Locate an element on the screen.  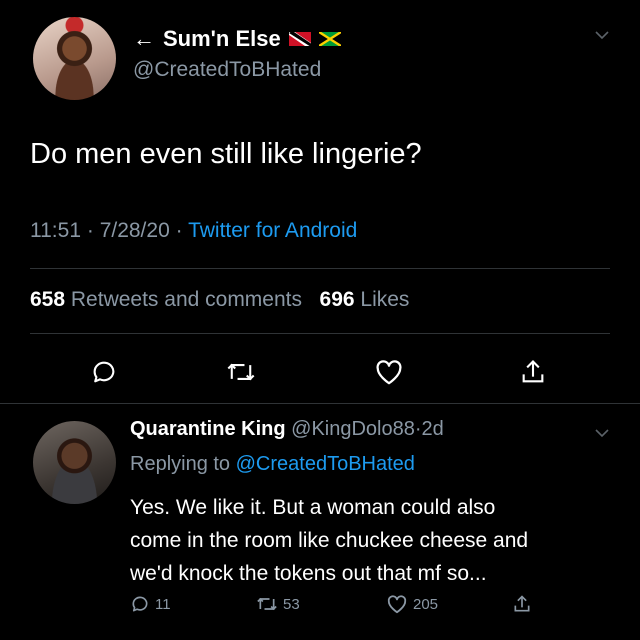
likes-count: 696 is located at coordinates (337, 299).